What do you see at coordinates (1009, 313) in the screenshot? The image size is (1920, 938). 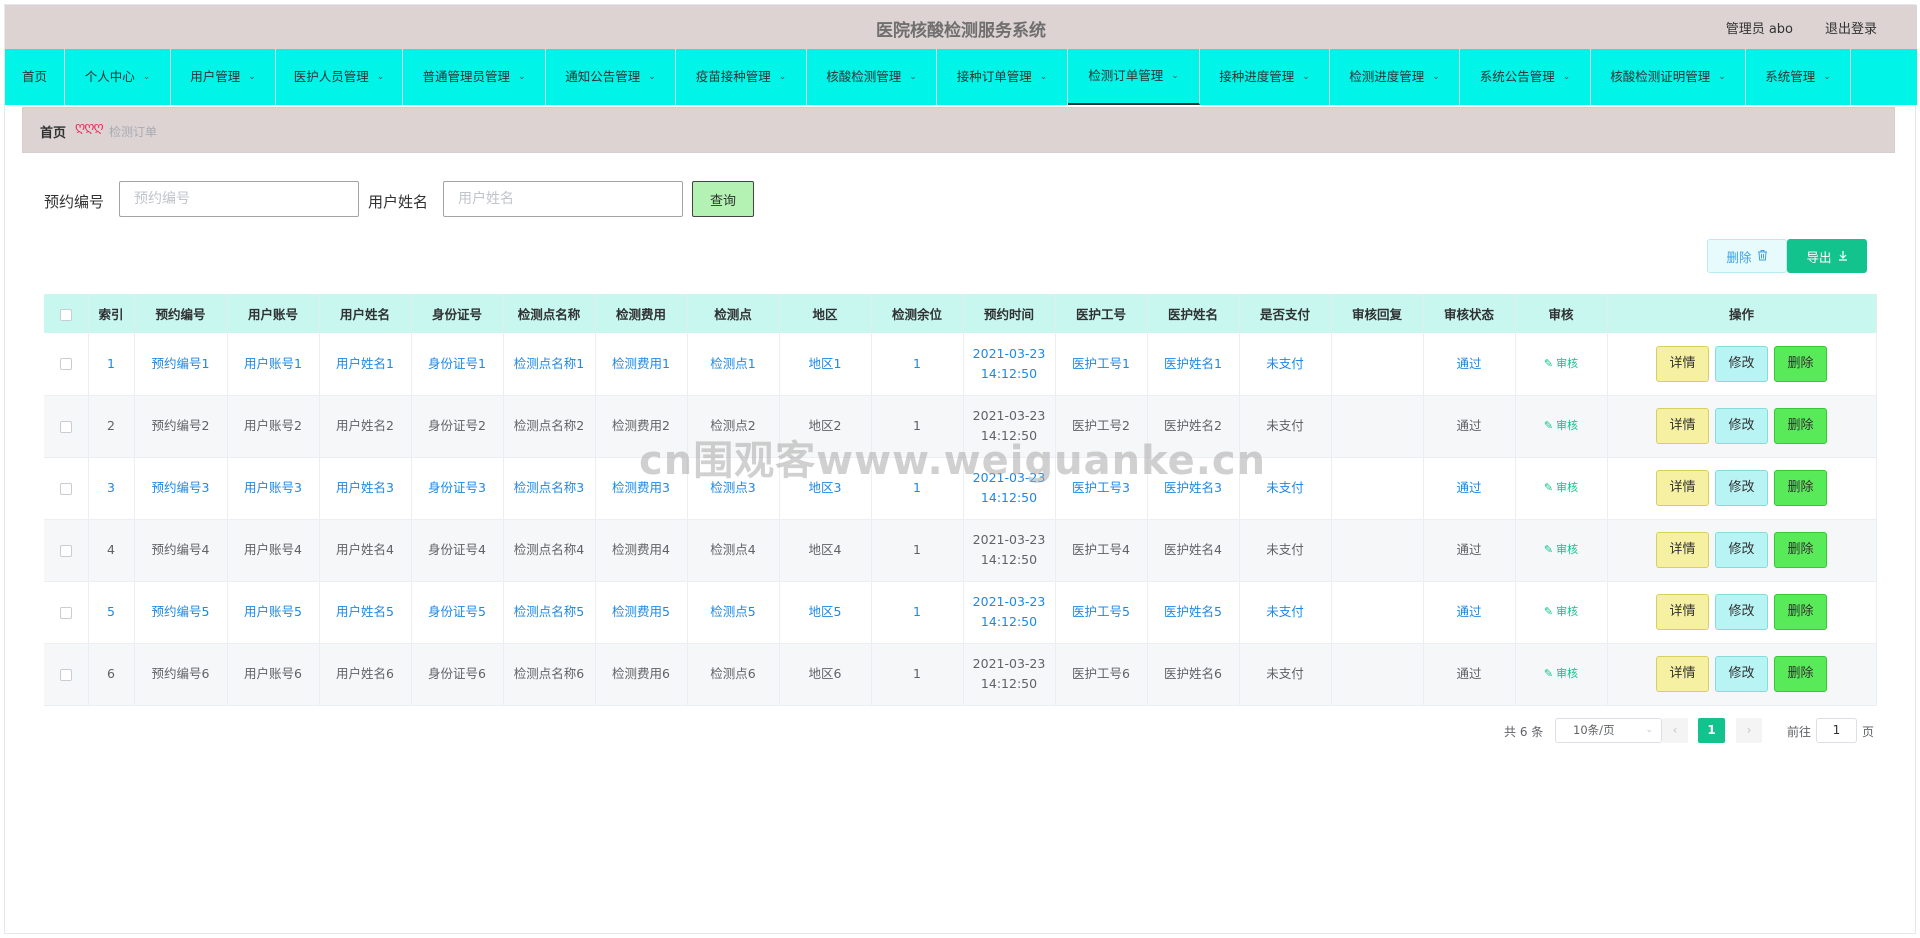 I see `column-header: 预约时间` at bounding box center [1009, 313].